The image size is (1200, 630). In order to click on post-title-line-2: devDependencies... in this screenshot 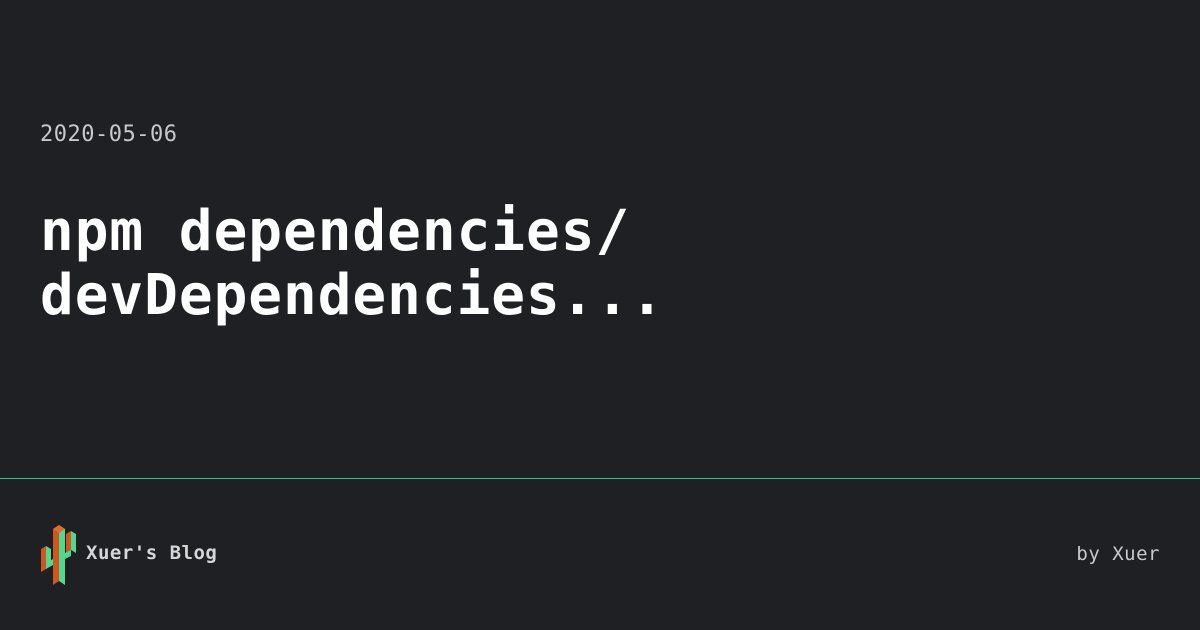, I will do `click(352, 295)`.